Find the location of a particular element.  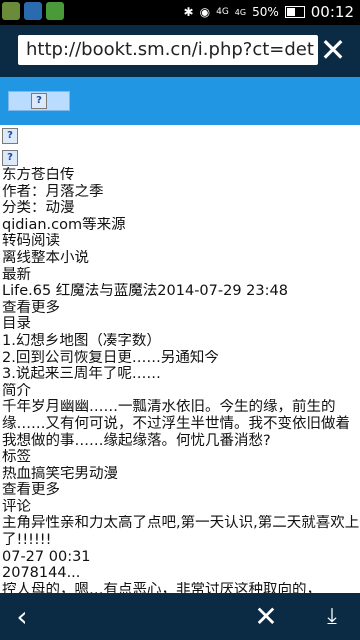

comment-time: 07-27 00:31 is located at coordinates (46, 556).